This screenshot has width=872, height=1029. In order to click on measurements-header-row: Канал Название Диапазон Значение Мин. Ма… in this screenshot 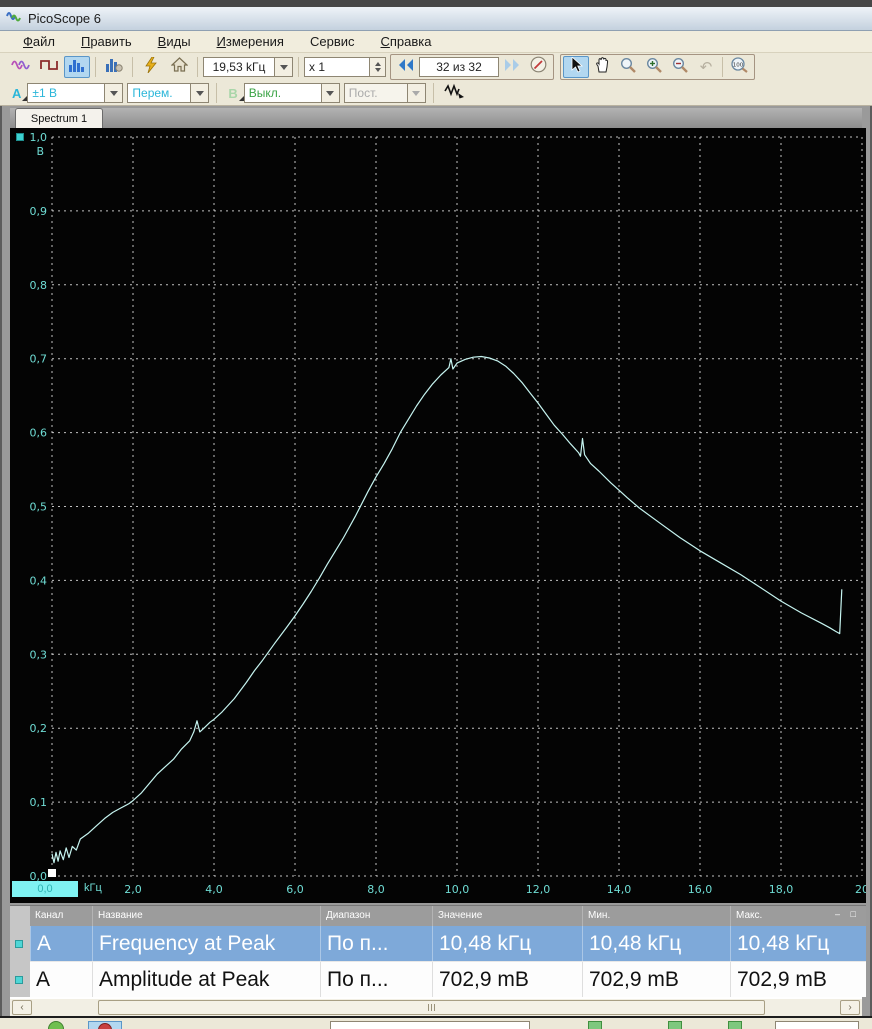, I will do `click(448, 916)`.